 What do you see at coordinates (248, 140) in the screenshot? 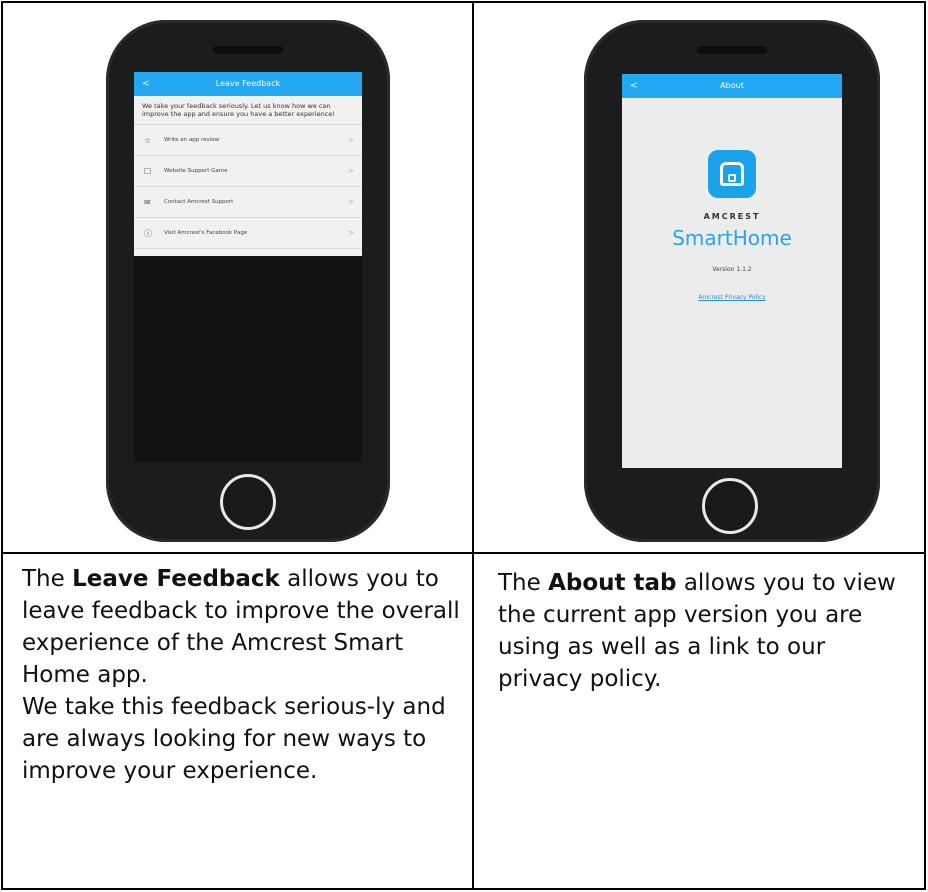
I see `feedback-item-review: ☆ Write an app review >` at bounding box center [248, 140].